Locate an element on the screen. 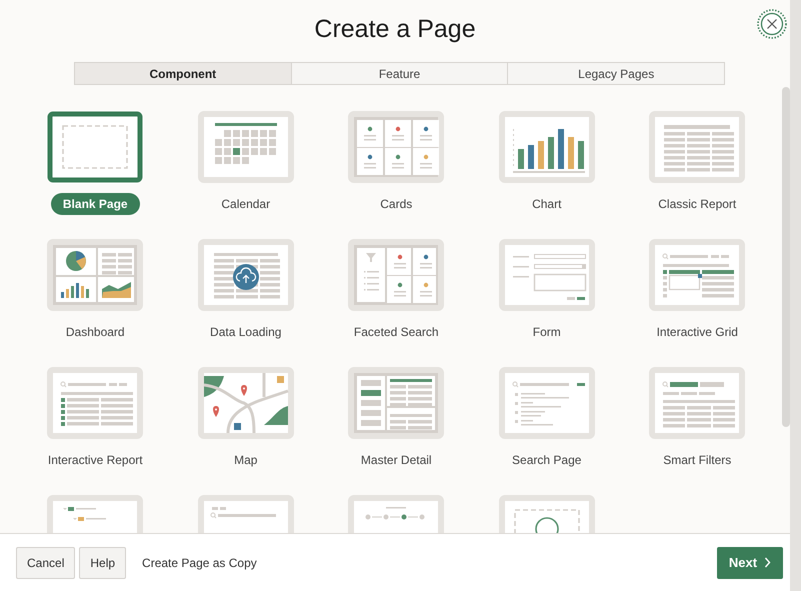  classic-report-thumbnail is located at coordinates (697, 147).